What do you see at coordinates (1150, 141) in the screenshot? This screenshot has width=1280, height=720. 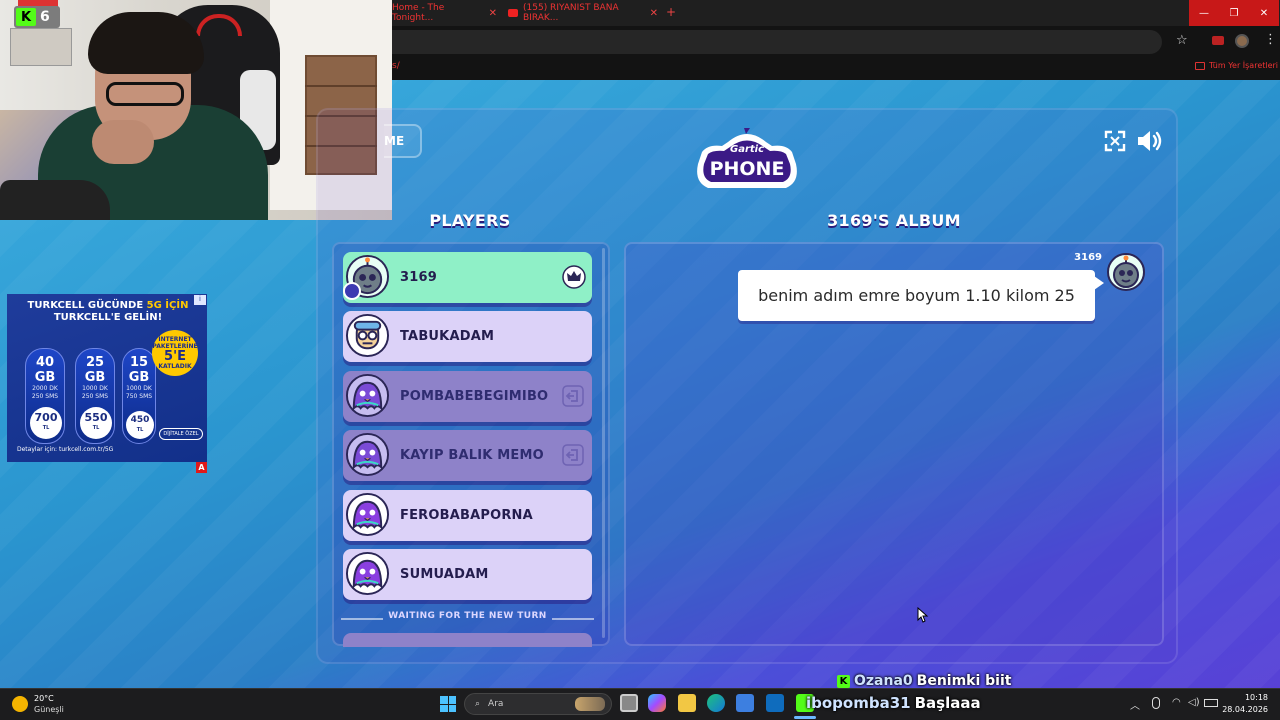 I see `volume-icon` at bounding box center [1150, 141].